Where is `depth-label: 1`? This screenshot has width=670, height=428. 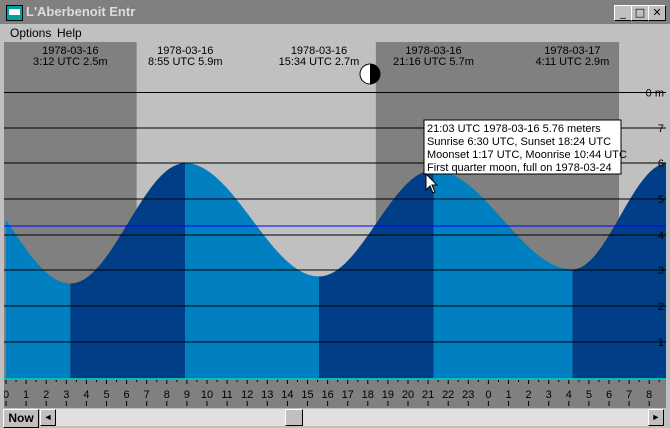 depth-label: 1 is located at coordinates (661, 343).